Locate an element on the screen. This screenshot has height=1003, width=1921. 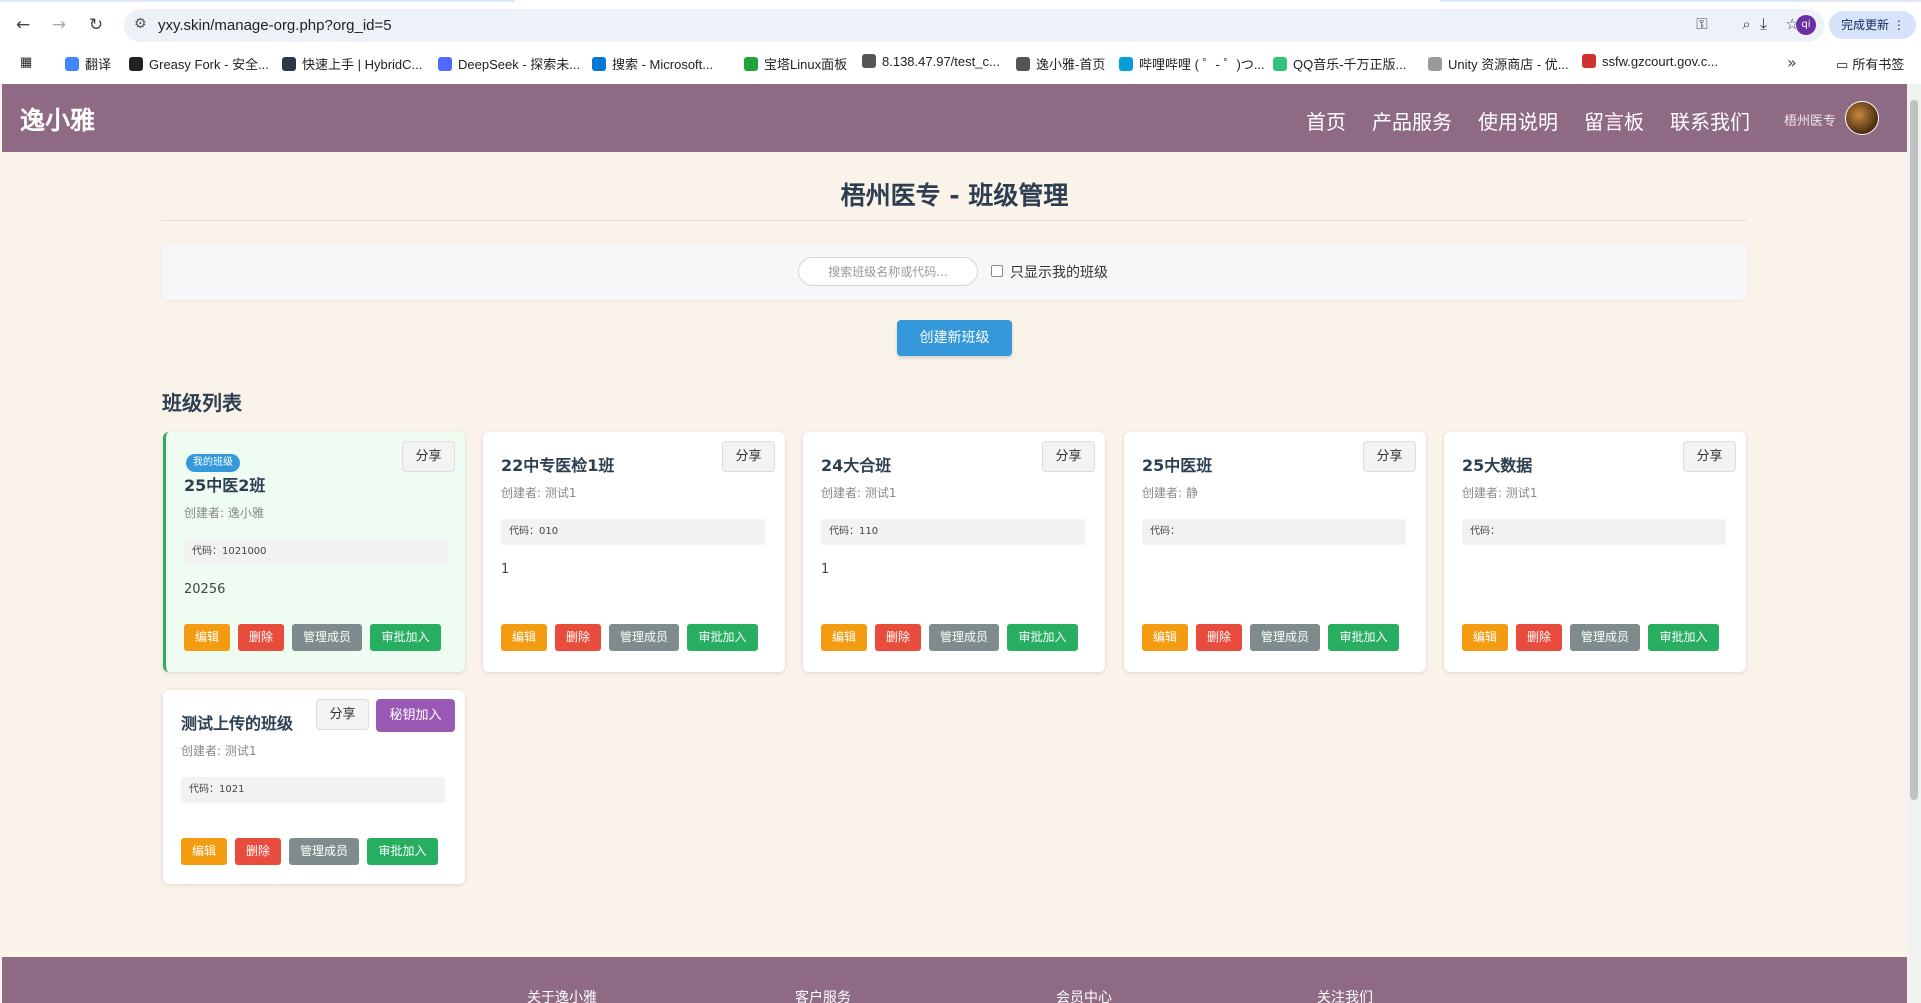
bookmark-item: 宝塔Linux面板 is located at coordinates (795, 63).